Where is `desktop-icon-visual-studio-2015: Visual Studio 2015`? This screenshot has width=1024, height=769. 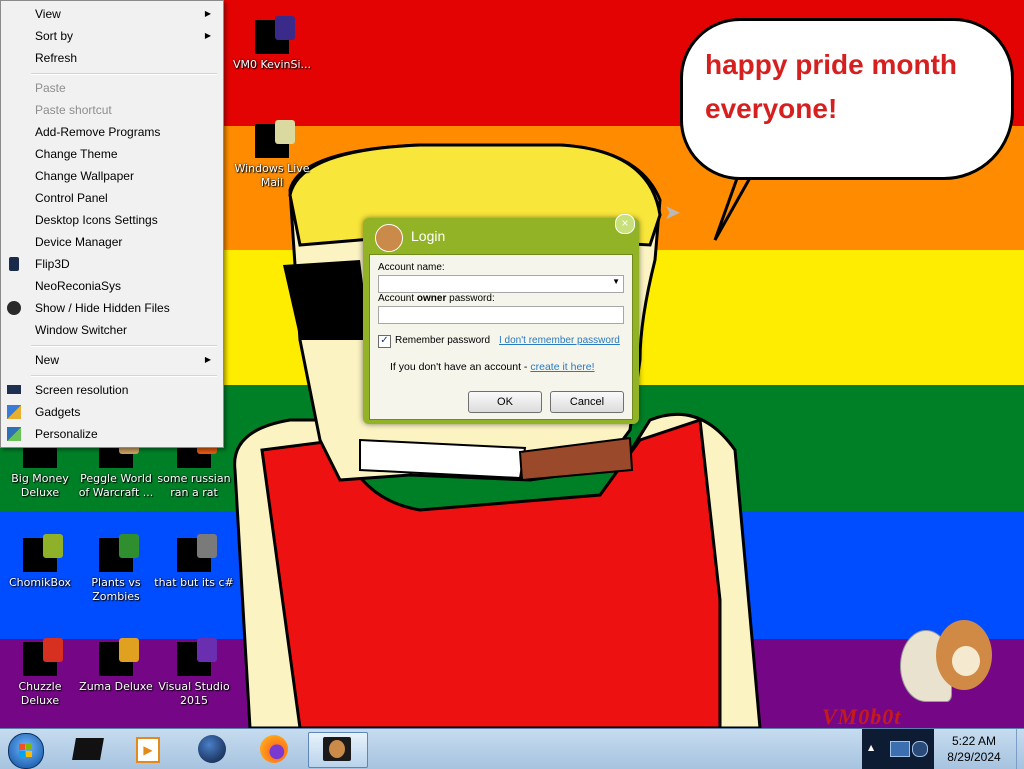 desktop-icon-visual-studio-2015: Visual Studio 2015 is located at coordinates (194, 673).